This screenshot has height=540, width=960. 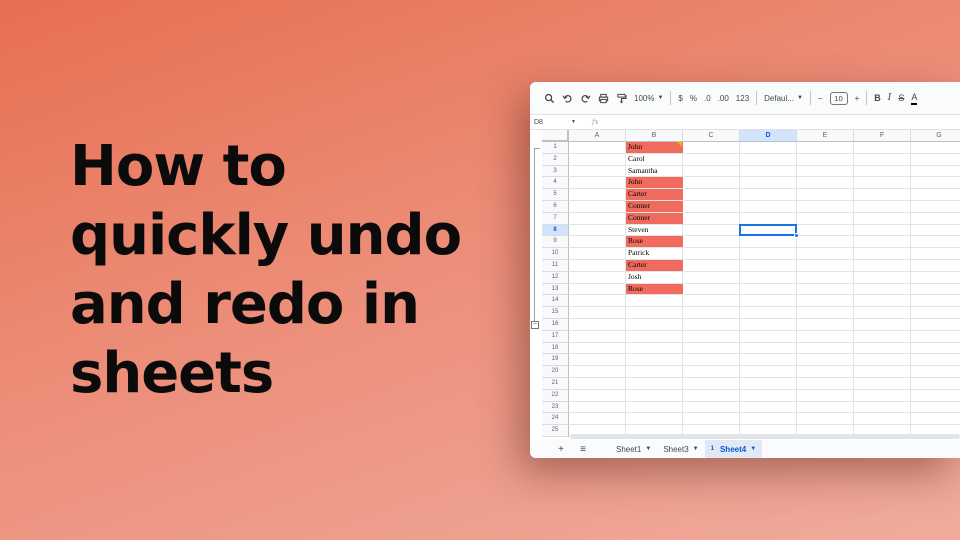 What do you see at coordinates (693, 98) in the screenshot?
I see `percent-button: %` at bounding box center [693, 98].